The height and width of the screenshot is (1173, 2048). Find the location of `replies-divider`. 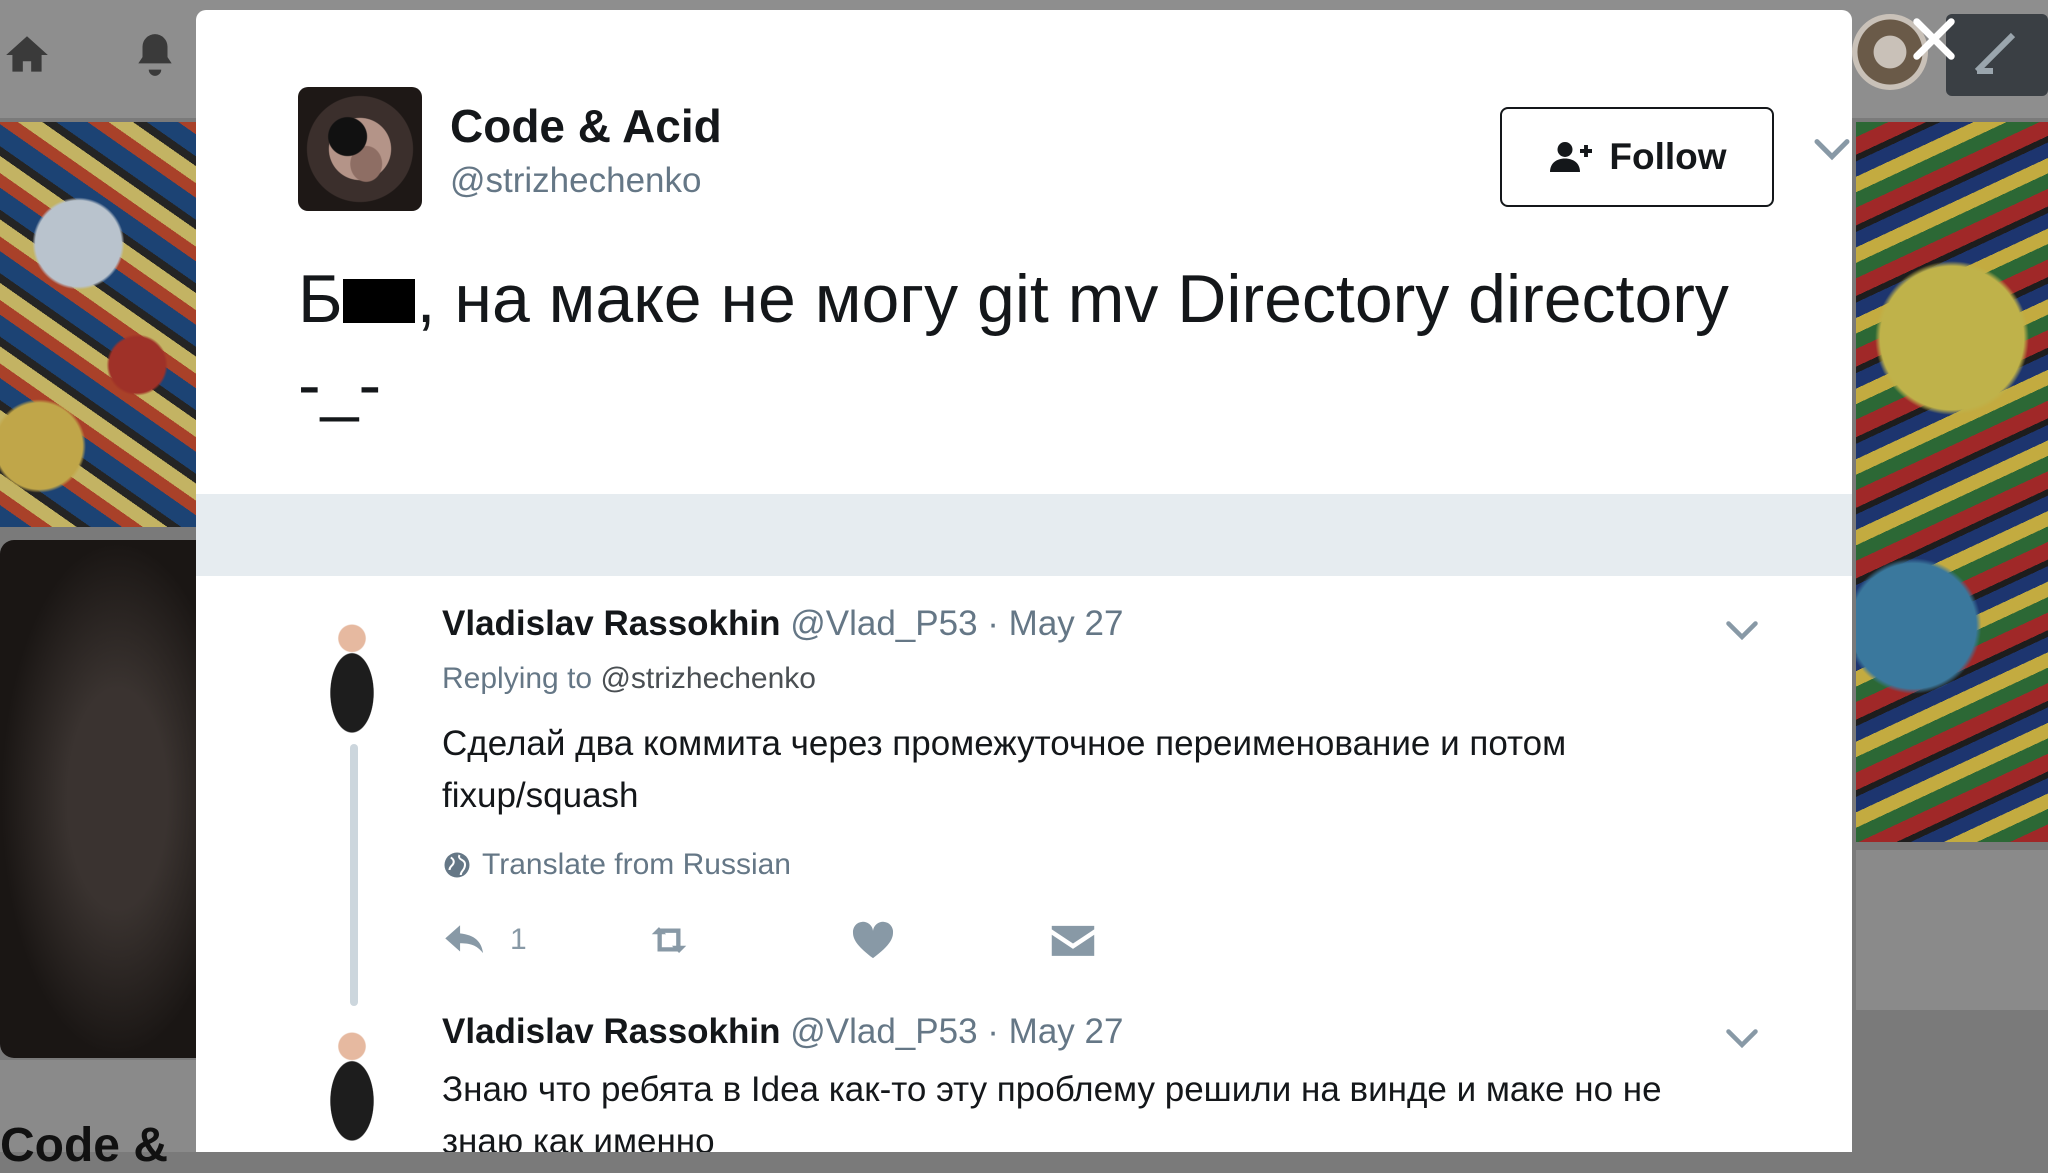

replies-divider is located at coordinates (1024, 535).